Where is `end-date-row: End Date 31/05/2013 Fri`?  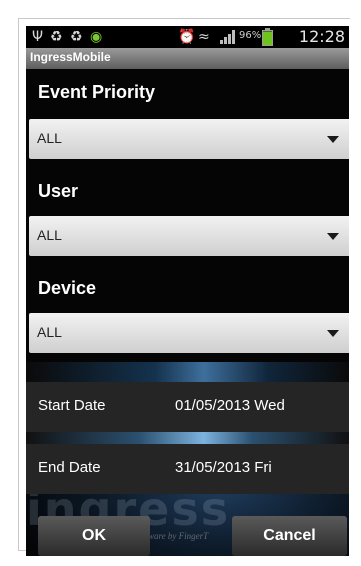 end-date-row: End Date 31/05/2013 Fri is located at coordinates (187, 469).